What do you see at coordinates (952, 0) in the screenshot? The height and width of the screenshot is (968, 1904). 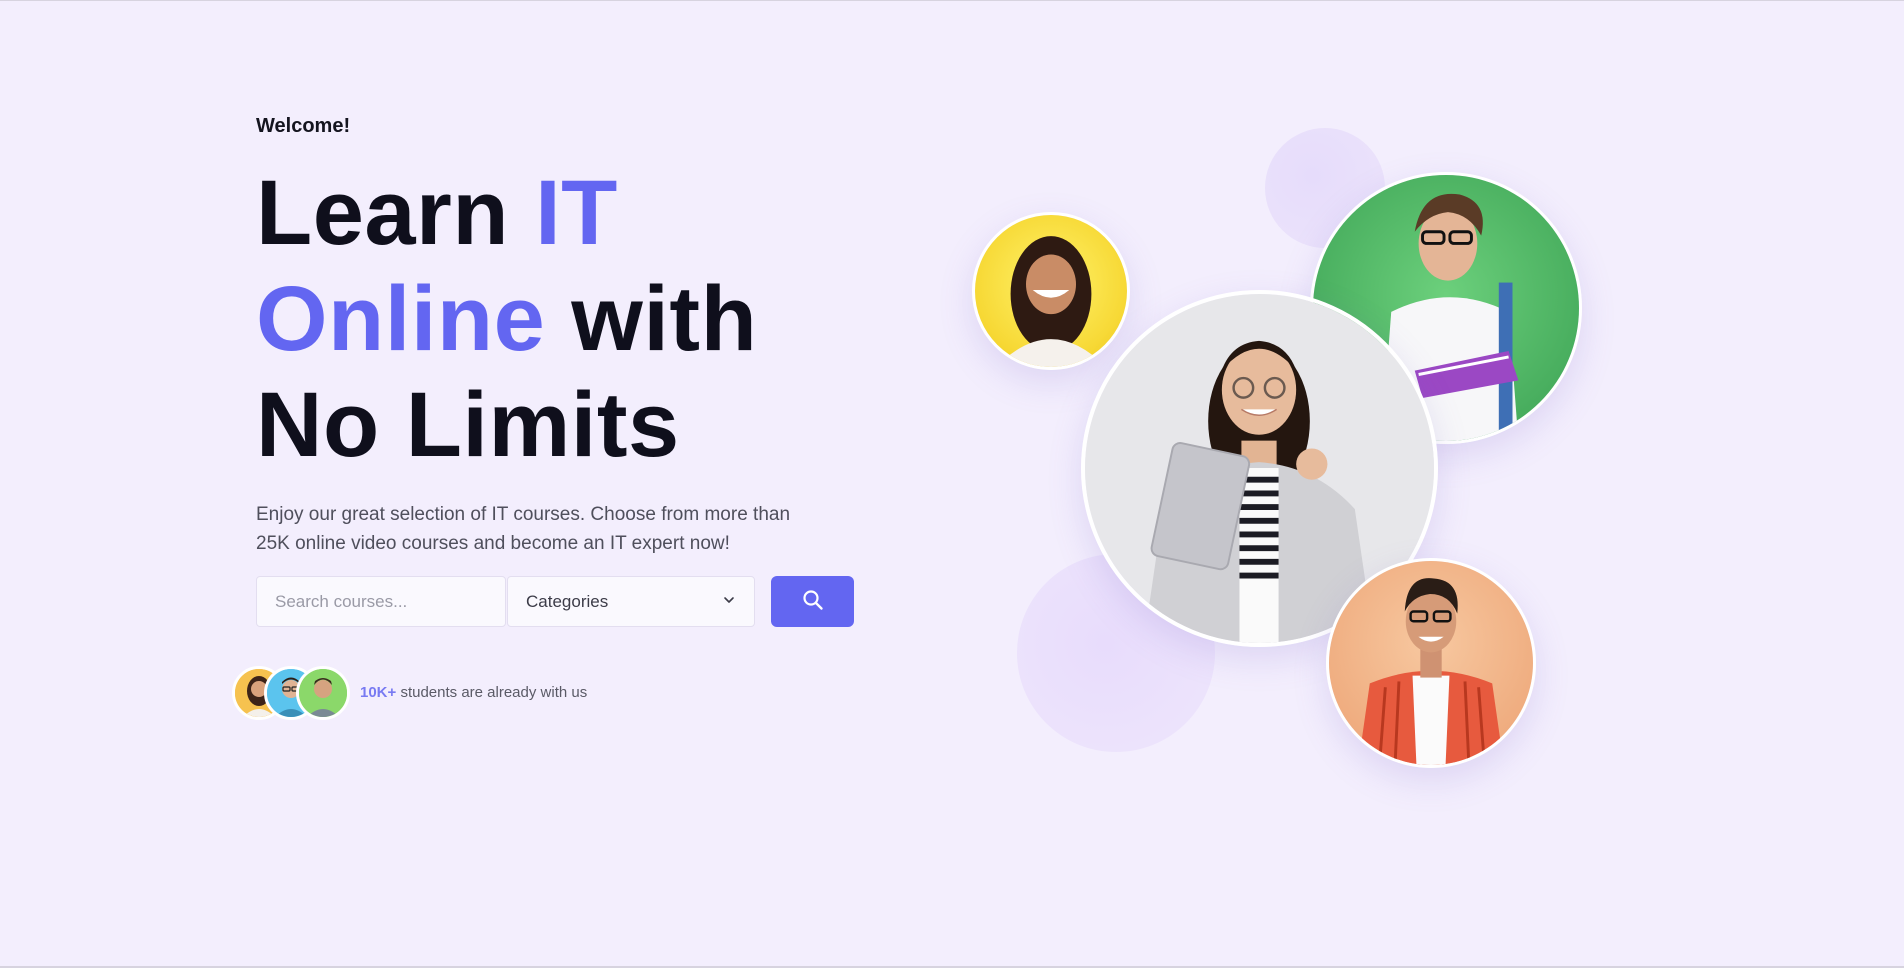 I see `top-divider` at bounding box center [952, 0].